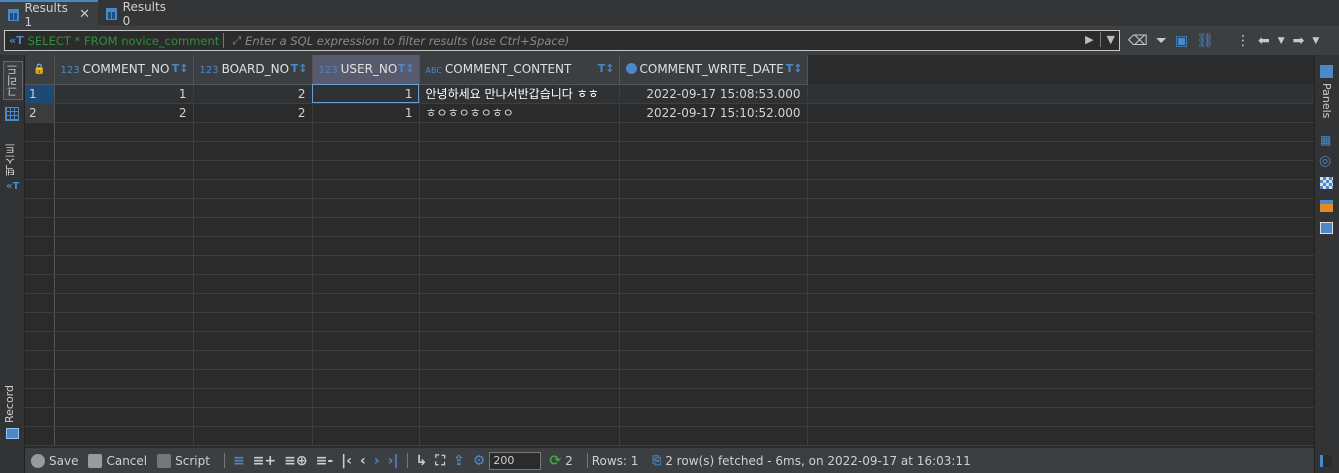 The width and height of the screenshot is (1339, 473). Describe the element at coordinates (515, 460) in the screenshot. I see `fetch-size-input` at that location.